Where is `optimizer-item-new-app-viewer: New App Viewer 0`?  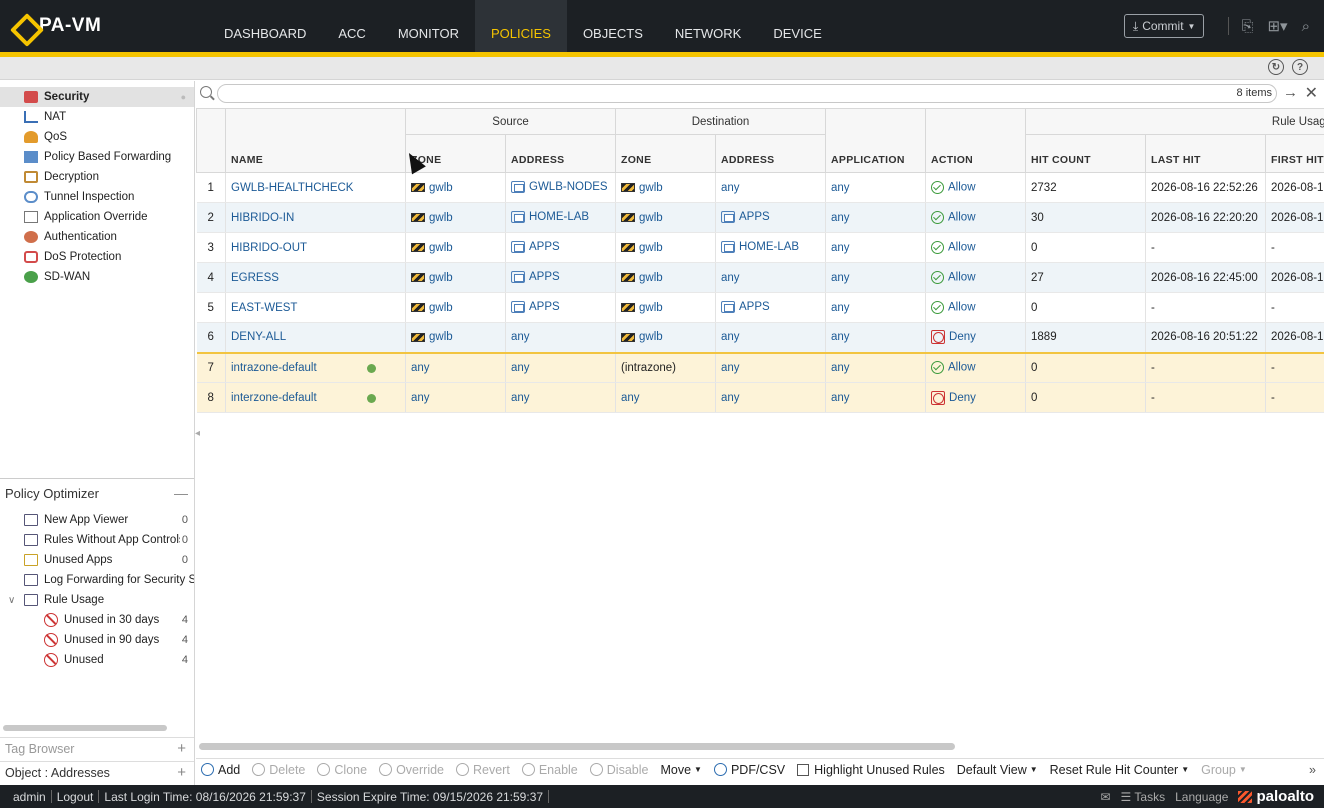
optimizer-item-new-app-viewer: New App Viewer 0 is located at coordinates (97, 520).